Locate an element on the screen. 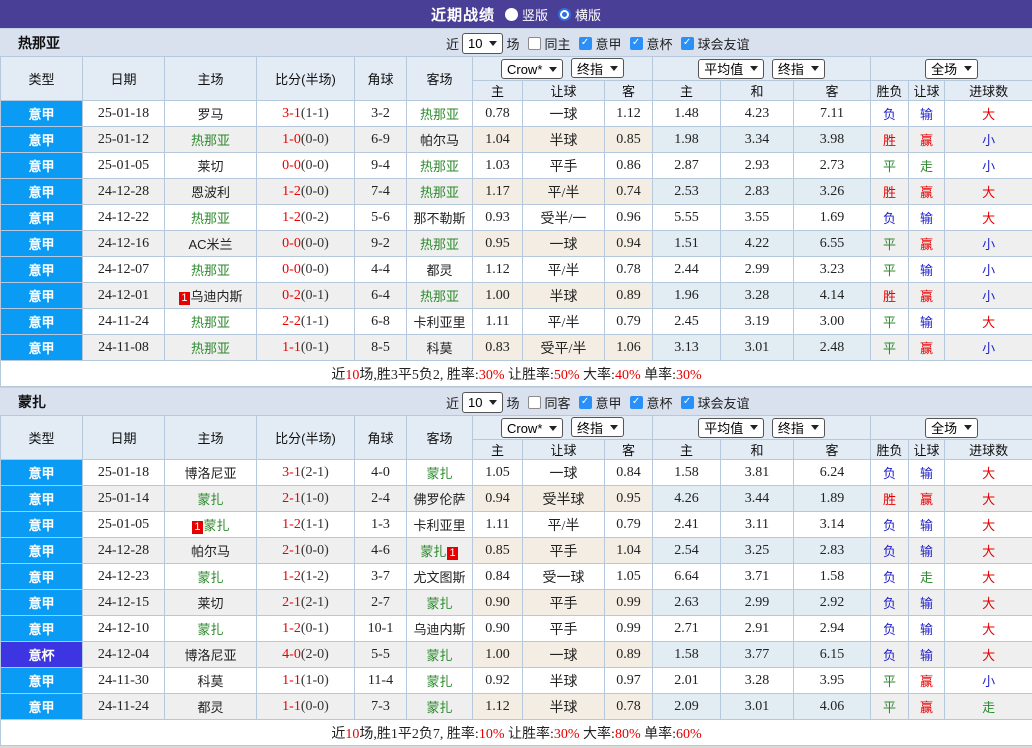 This screenshot has height=748, width=1032. avg-away-odds: 1.89 is located at coordinates (832, 499).